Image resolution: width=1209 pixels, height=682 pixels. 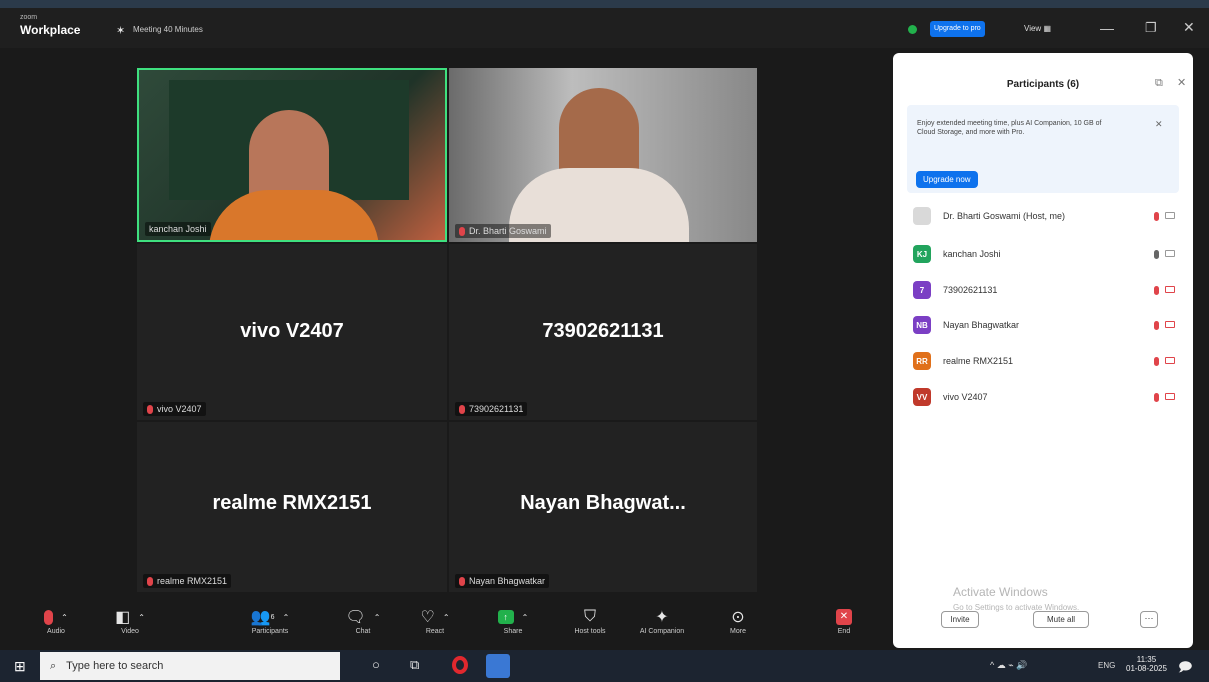 What do you see at coordinates (168, 29) in the screenshot?
I see `meeting-title: Meeting 40 Minutes` at bounding box center [168, 29].